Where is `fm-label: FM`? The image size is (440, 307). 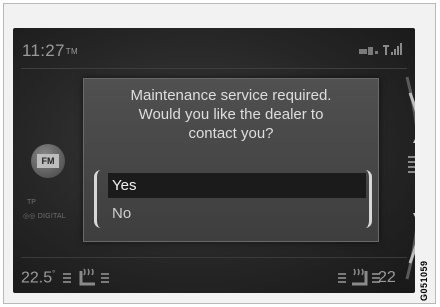 fm-label: FM is located at coordinates (48, 161).